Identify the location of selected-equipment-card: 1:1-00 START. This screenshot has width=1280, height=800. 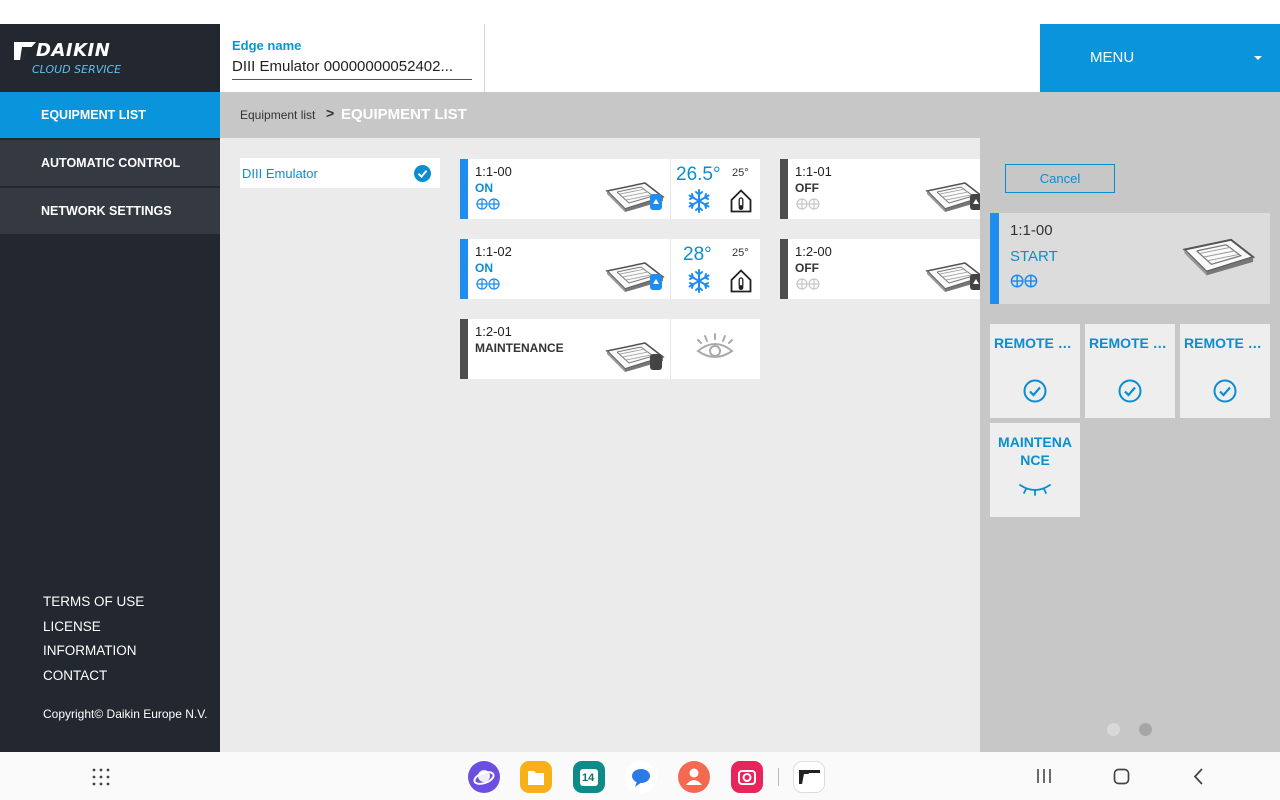
(1130, 258).